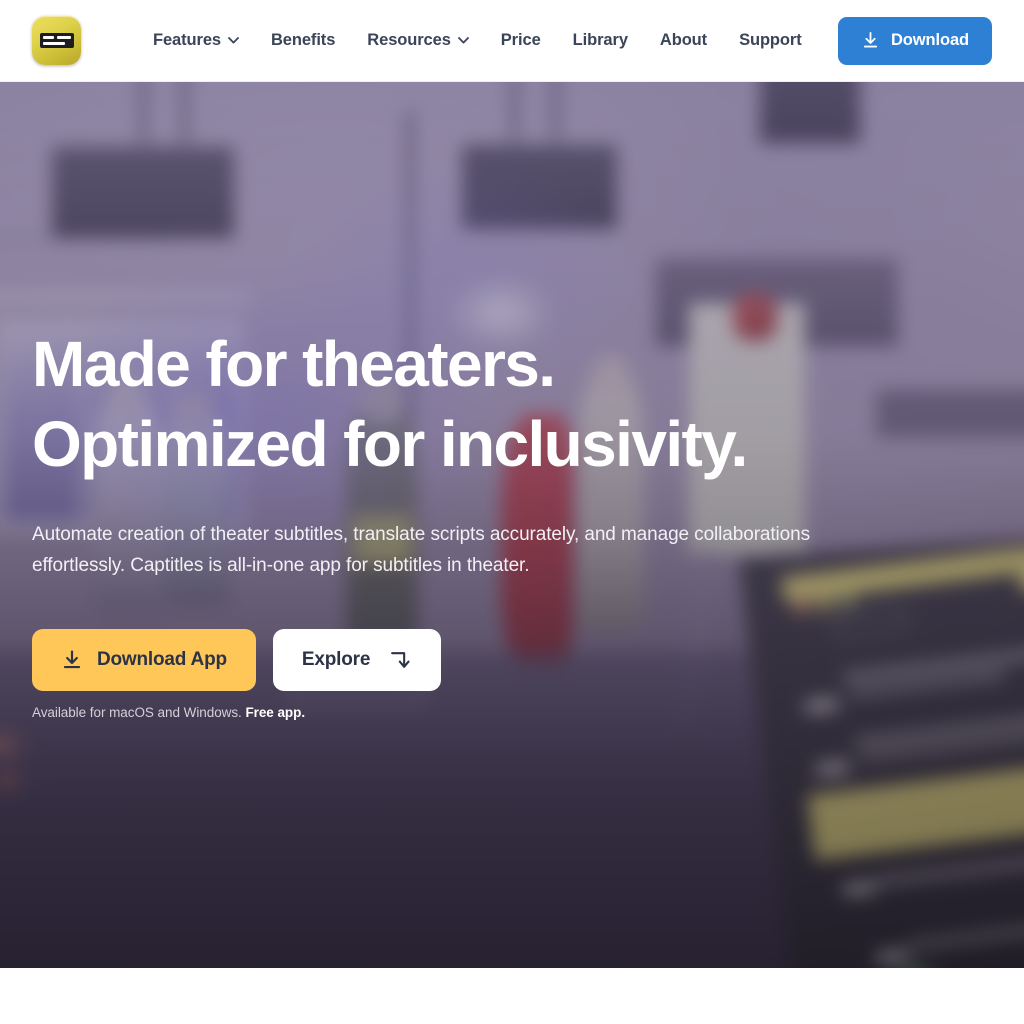  I want to click on nav-item-price: Price, so click(521, 40).